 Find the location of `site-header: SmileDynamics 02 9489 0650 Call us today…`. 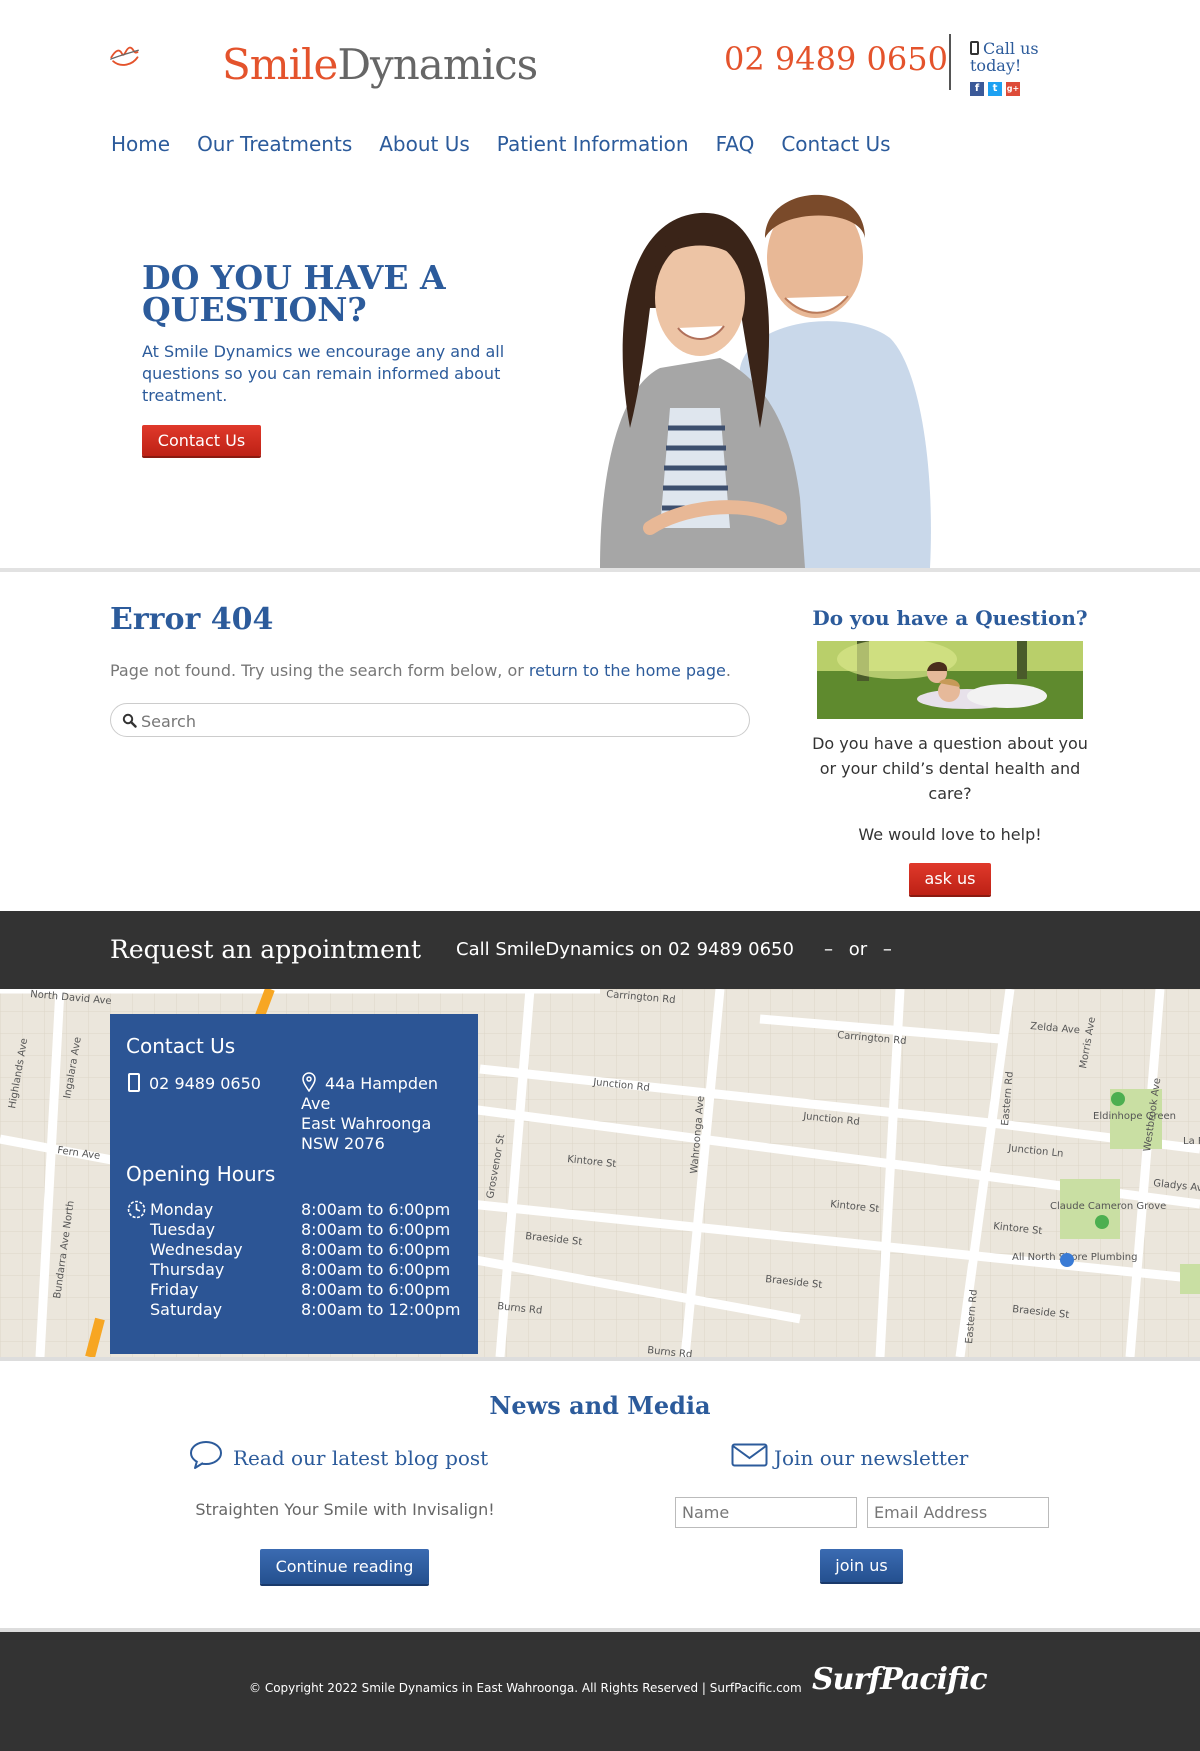

site-header: SmileDynamics 02 9489 0650 Call us today… is located at coordinates (600, 59).